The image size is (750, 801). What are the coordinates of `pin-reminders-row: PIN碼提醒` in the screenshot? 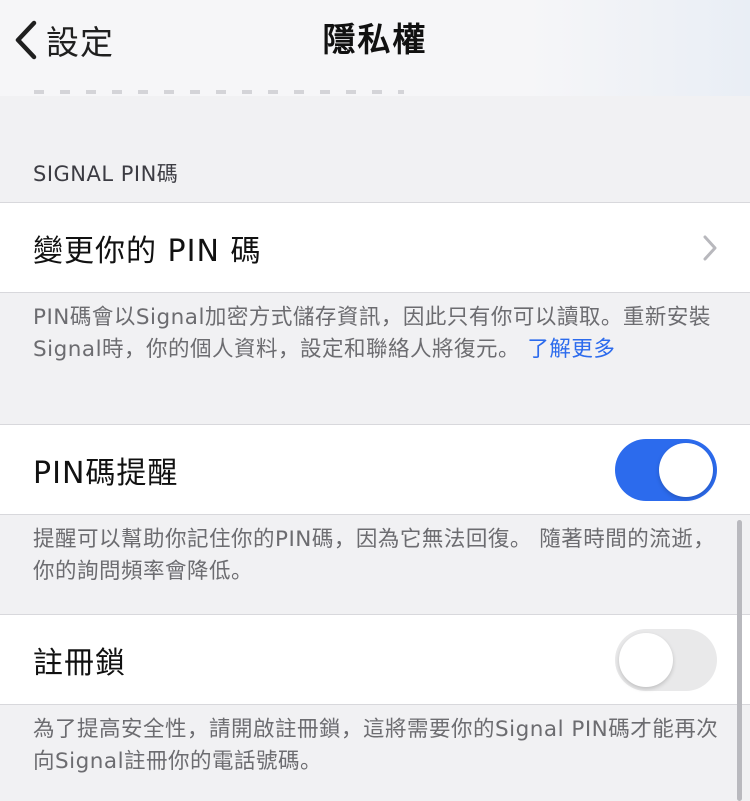 It's located at (375, 469).